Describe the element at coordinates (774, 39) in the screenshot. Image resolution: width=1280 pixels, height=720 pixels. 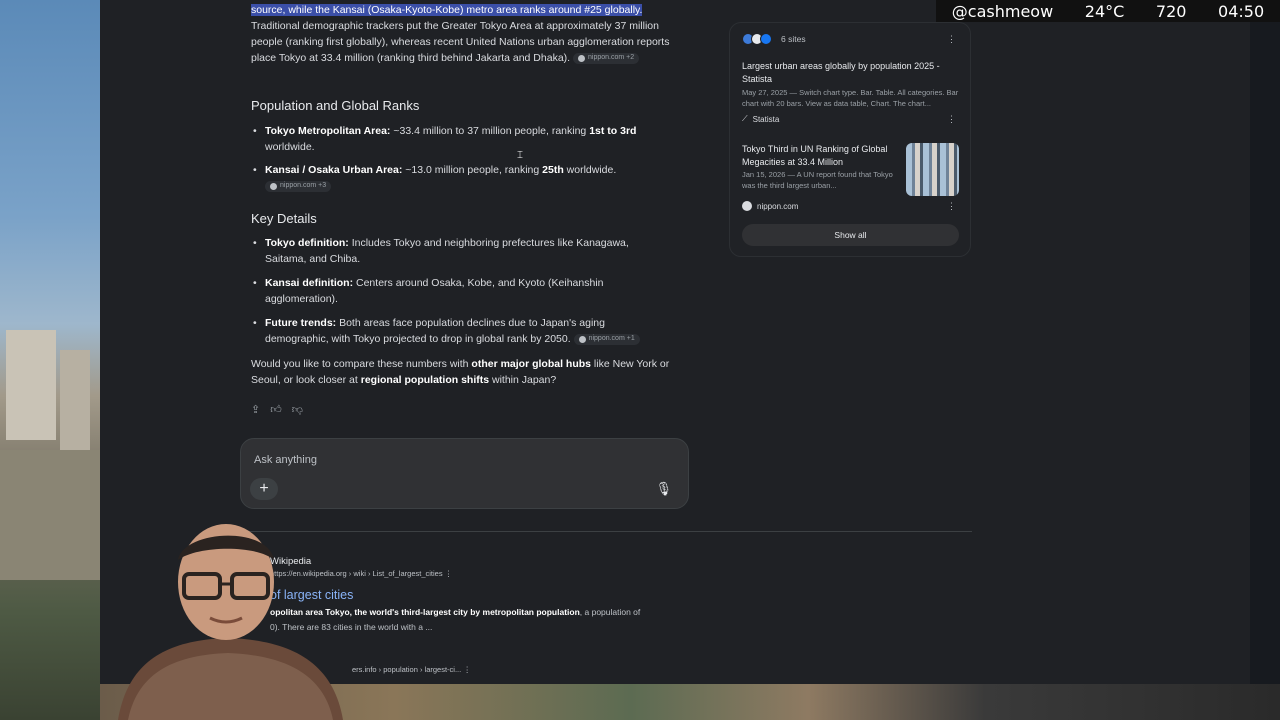
I see `sites-header: 6 sites` at that location.